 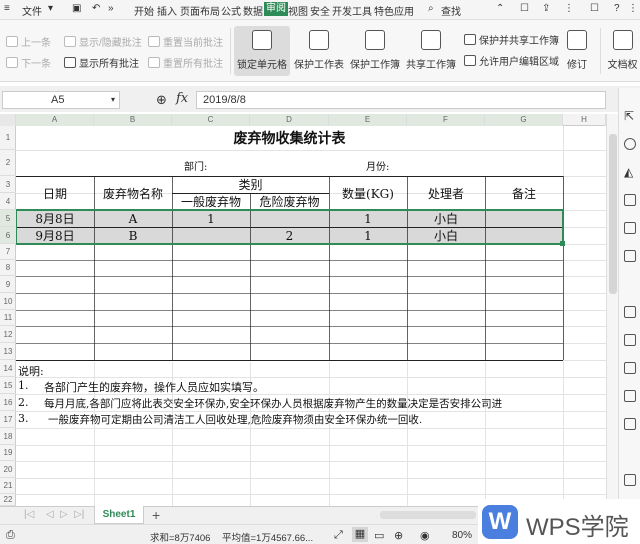 I want to click on allow-edit-ranges-button: 允许用户编辑区域, so click(x=511, y=60).